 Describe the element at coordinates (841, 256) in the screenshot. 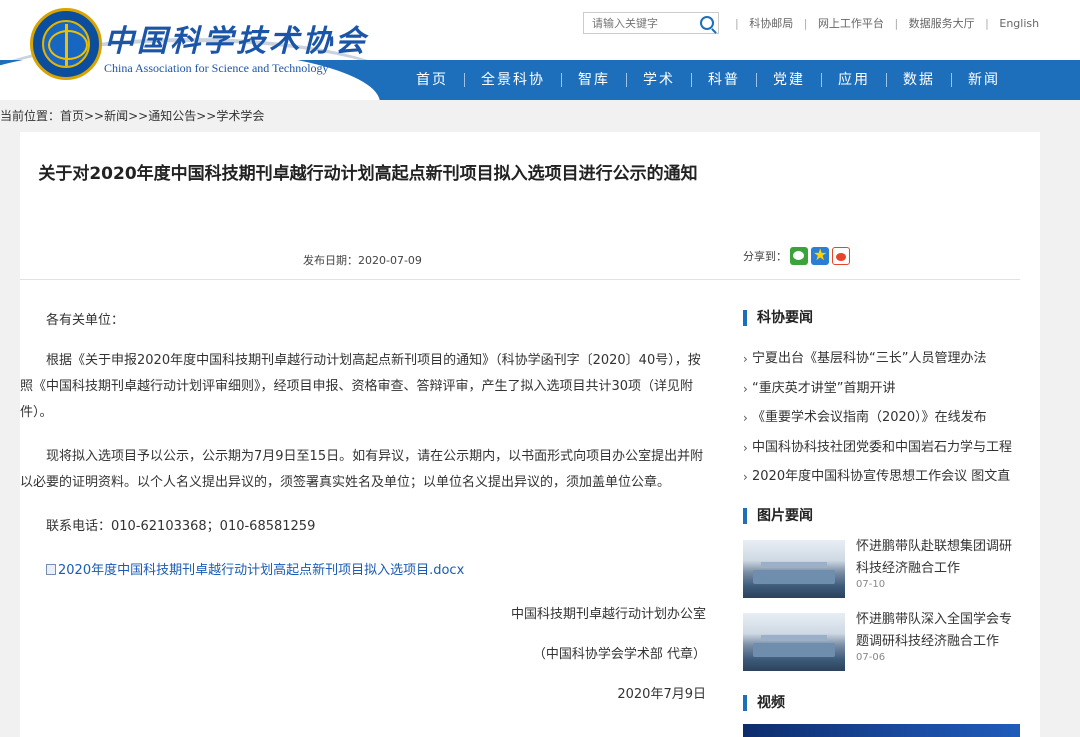

I see `weibo-share-icon` at that location.